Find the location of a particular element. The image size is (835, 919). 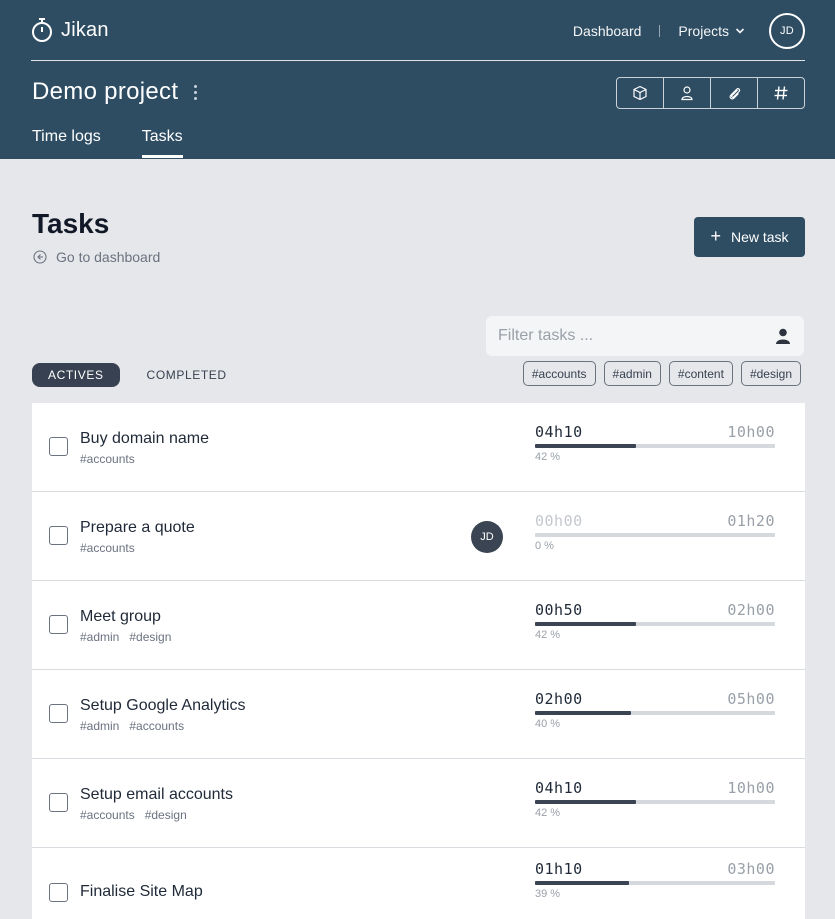

status-toggle: ACTIVES COMPLETED is located at coordinates (129, 375).